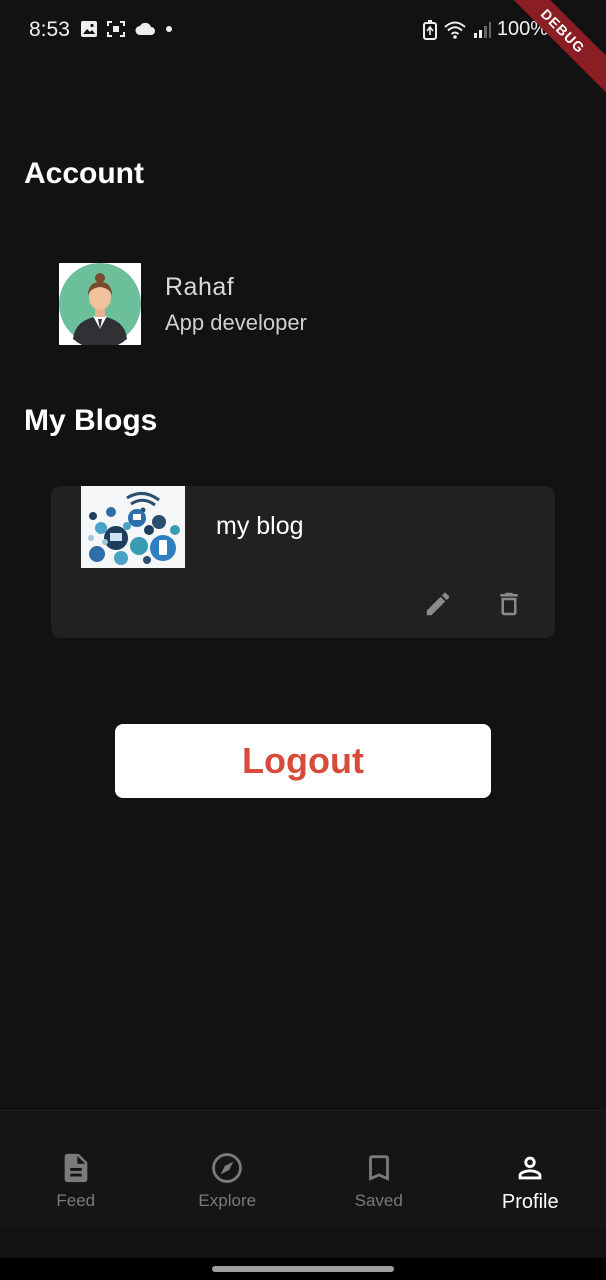 The height and width of the screenshot is (1280, 606). I want to click on home-gesture-bar, so click(303, 1269).